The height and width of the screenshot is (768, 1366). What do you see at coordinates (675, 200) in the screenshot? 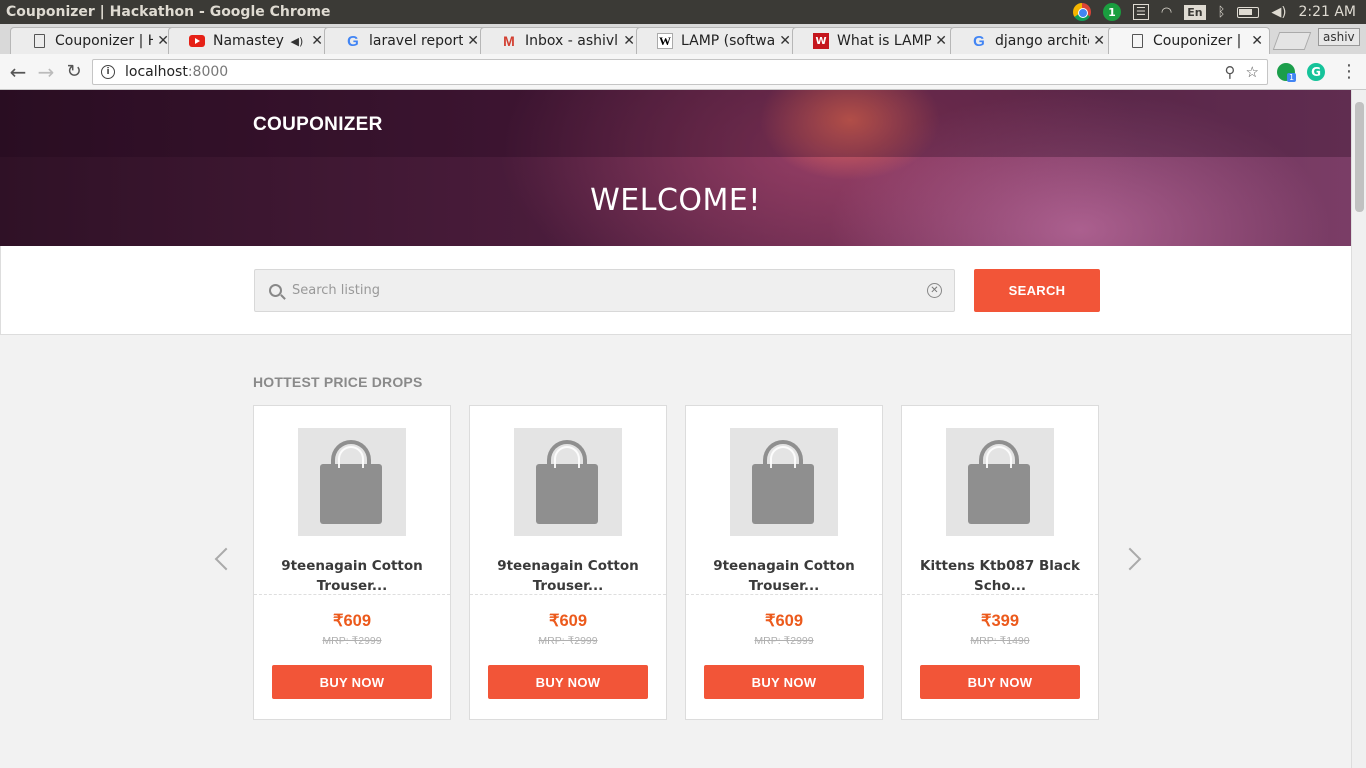
I see `welcome-heading: WELCOME!` at bounding box center [675, 200].